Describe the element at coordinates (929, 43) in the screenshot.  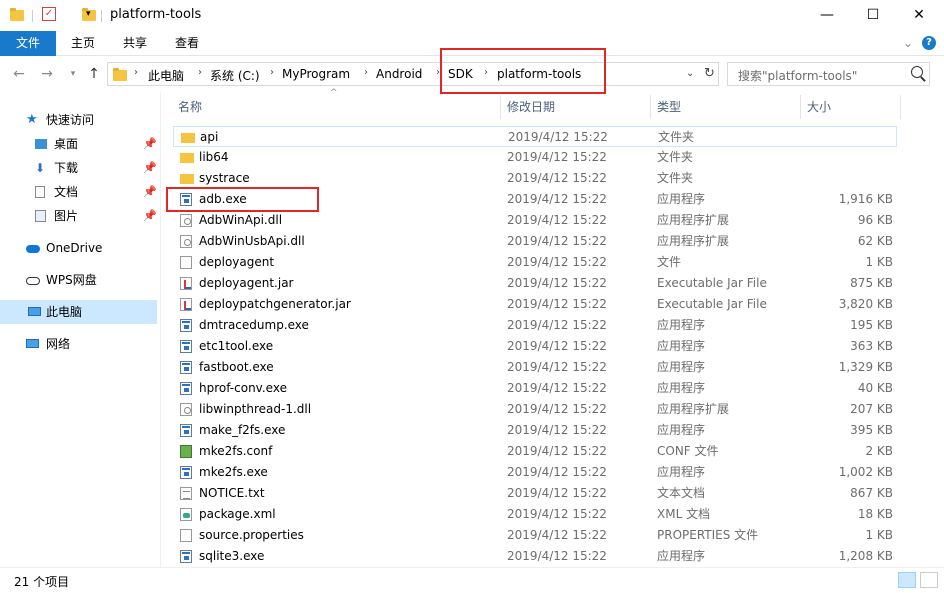
I see `help-icon: ?` at that location.